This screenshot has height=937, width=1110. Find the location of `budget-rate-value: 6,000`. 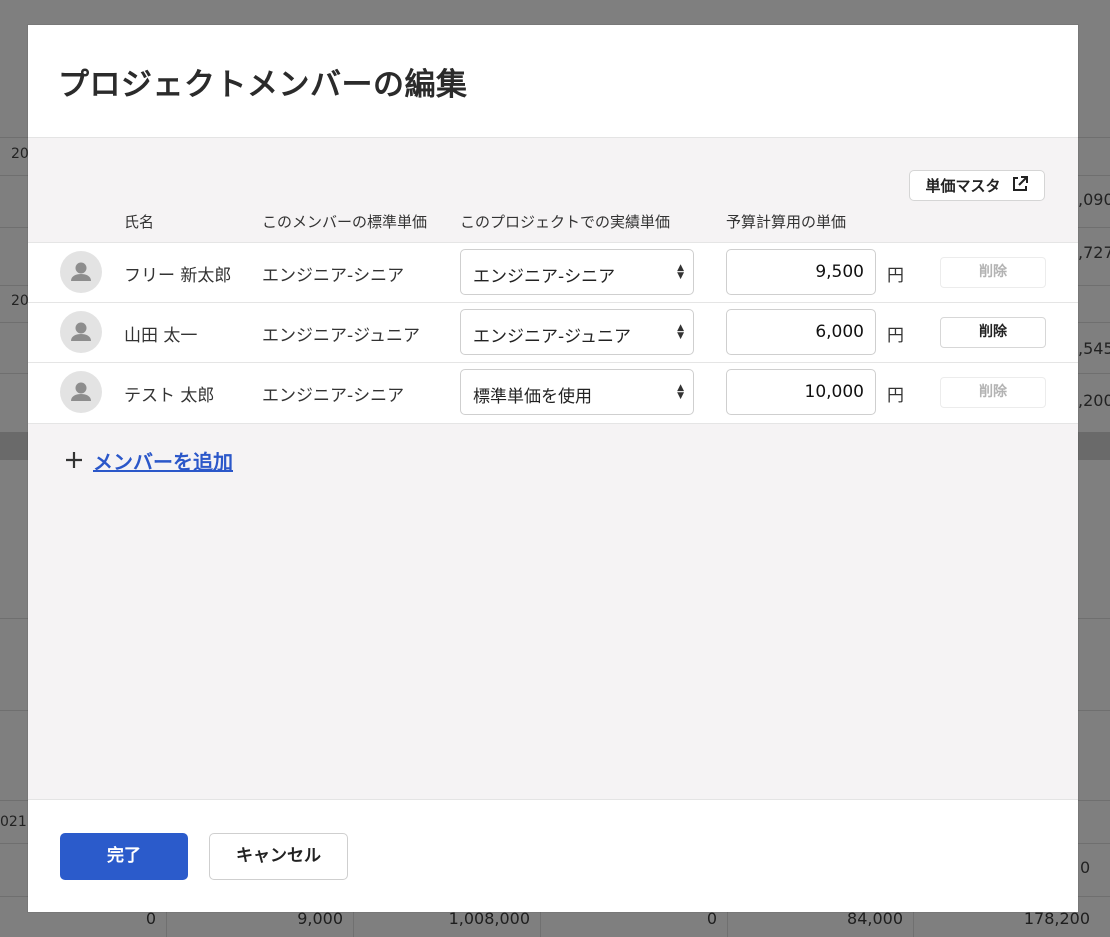

budget-rate-value: 6,000 is located at coordinates (839, 332).